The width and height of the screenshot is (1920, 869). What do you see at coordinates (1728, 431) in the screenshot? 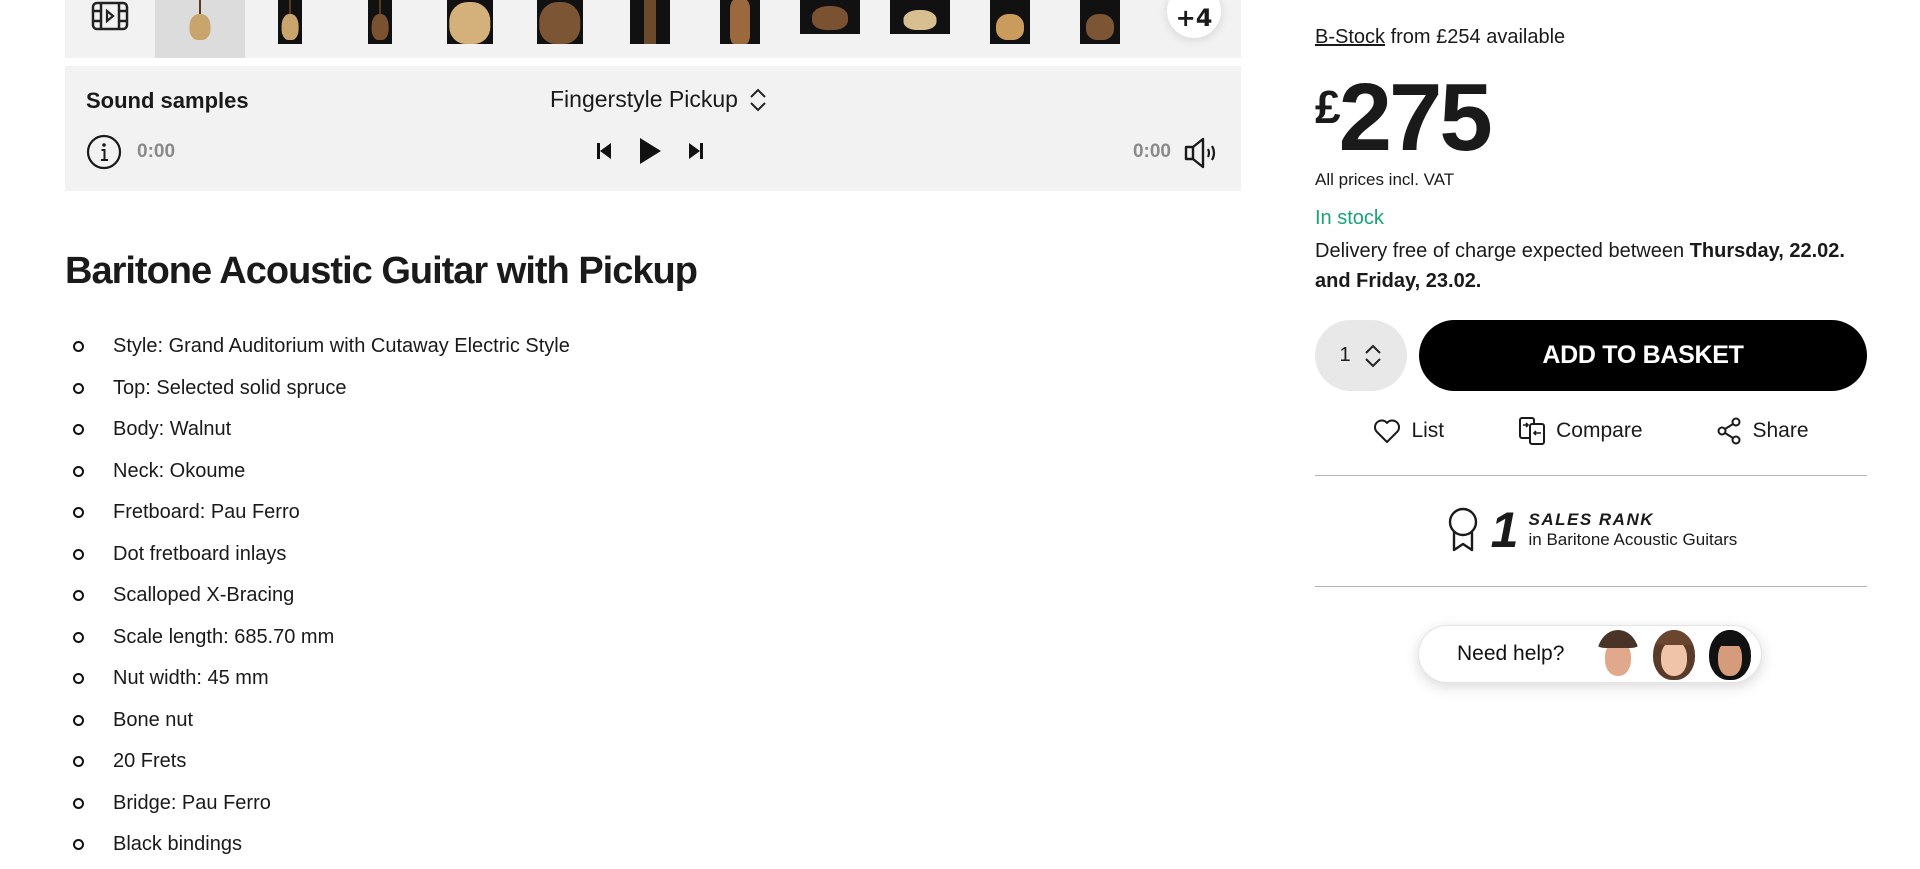
I see `share-icon` at bounding box center [1728, 431].